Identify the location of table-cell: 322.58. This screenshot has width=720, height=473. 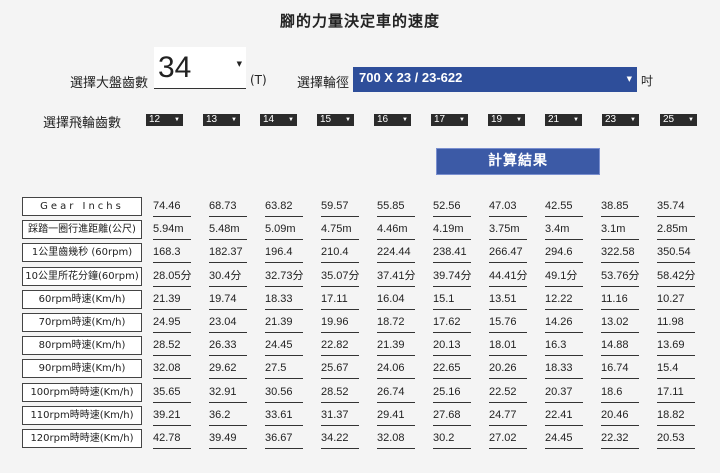
(620, 254).